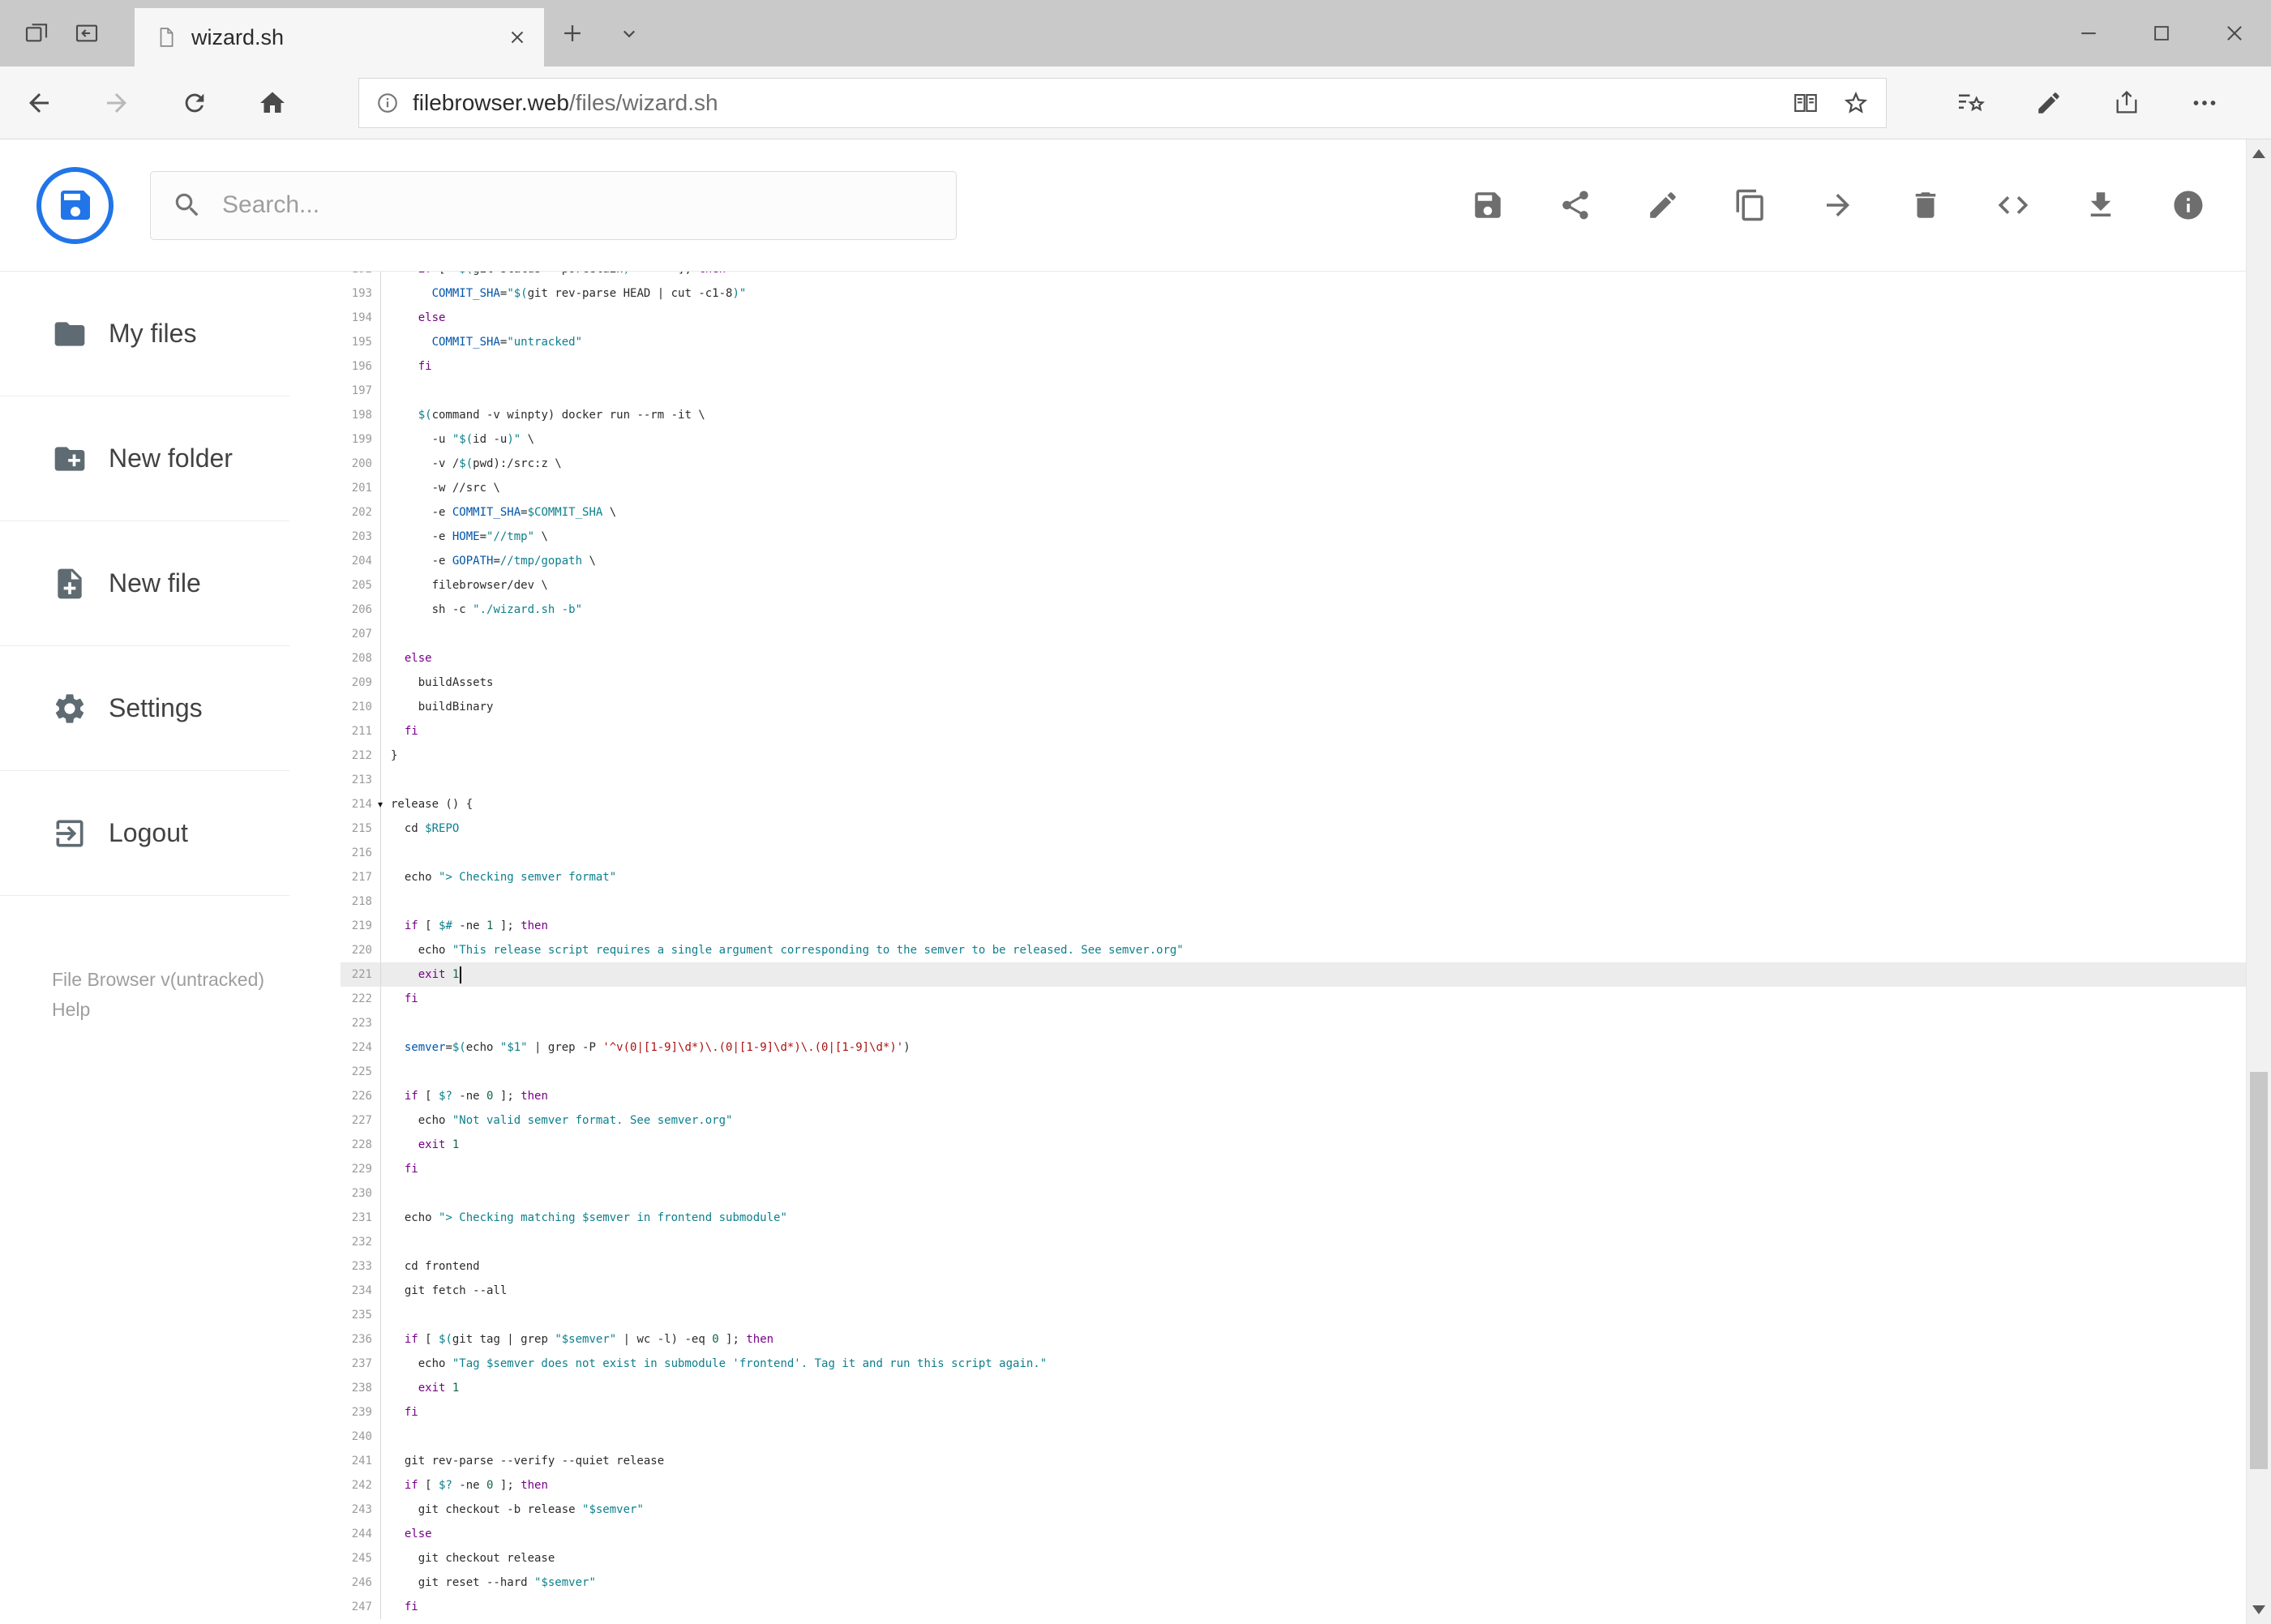  What do you see at coordinates (1293, 1510) in the screenshot?
I see `code-line: 243 git checkout -b release "$semver"` at bounding box center [1293, 1510].